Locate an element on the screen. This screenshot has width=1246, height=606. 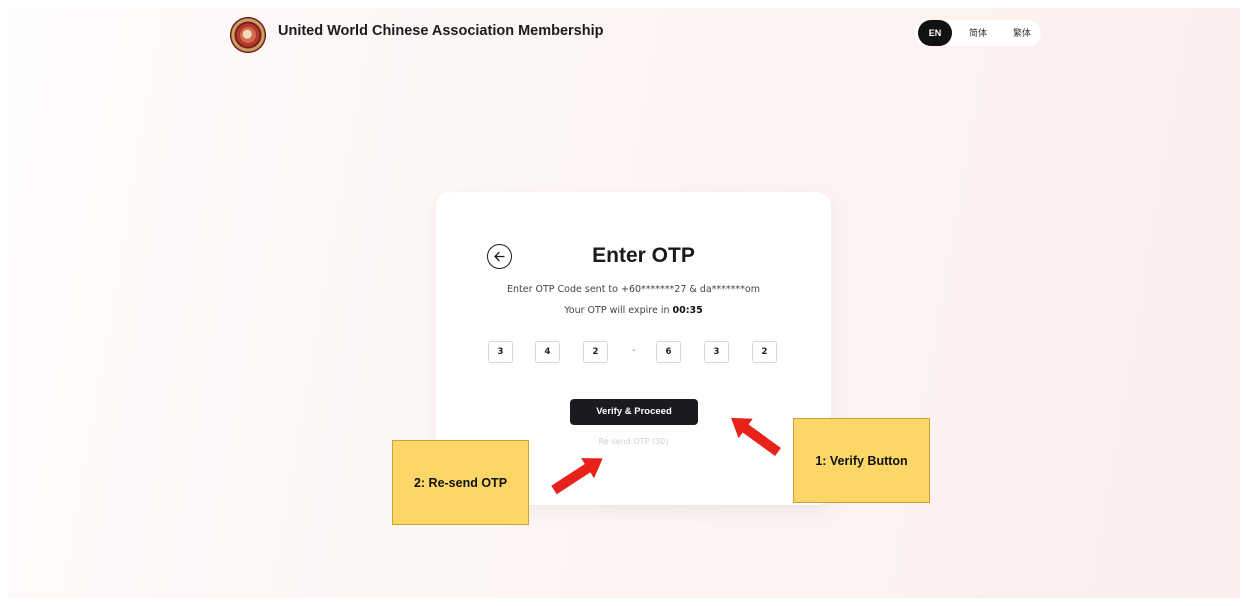
language-switcher: EN 简体 繁体 is located at coordinates (977, 33).